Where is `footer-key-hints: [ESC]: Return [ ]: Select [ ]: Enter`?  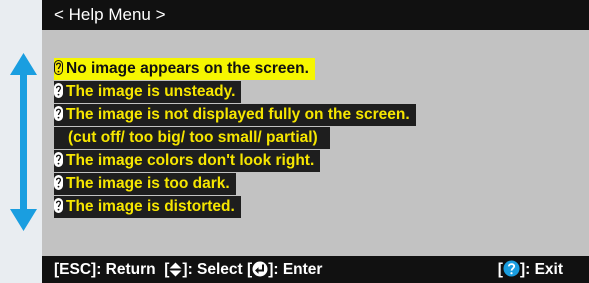
footer-key-hints: [ESC]: Return [ ]: Select [ ]: Enter is located at coordinates (188, 269).